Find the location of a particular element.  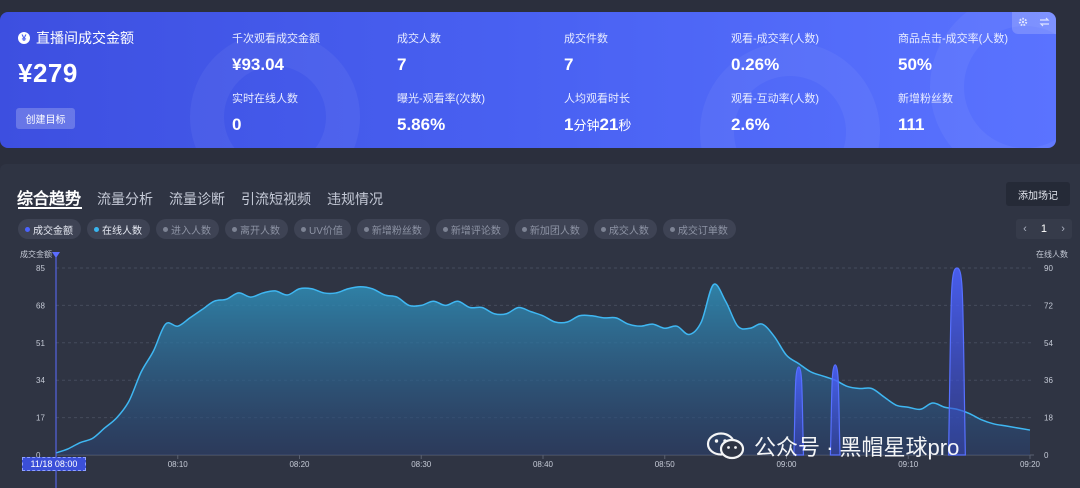

stat-label: 人均观看时长 is located at coordinates (597, 99).